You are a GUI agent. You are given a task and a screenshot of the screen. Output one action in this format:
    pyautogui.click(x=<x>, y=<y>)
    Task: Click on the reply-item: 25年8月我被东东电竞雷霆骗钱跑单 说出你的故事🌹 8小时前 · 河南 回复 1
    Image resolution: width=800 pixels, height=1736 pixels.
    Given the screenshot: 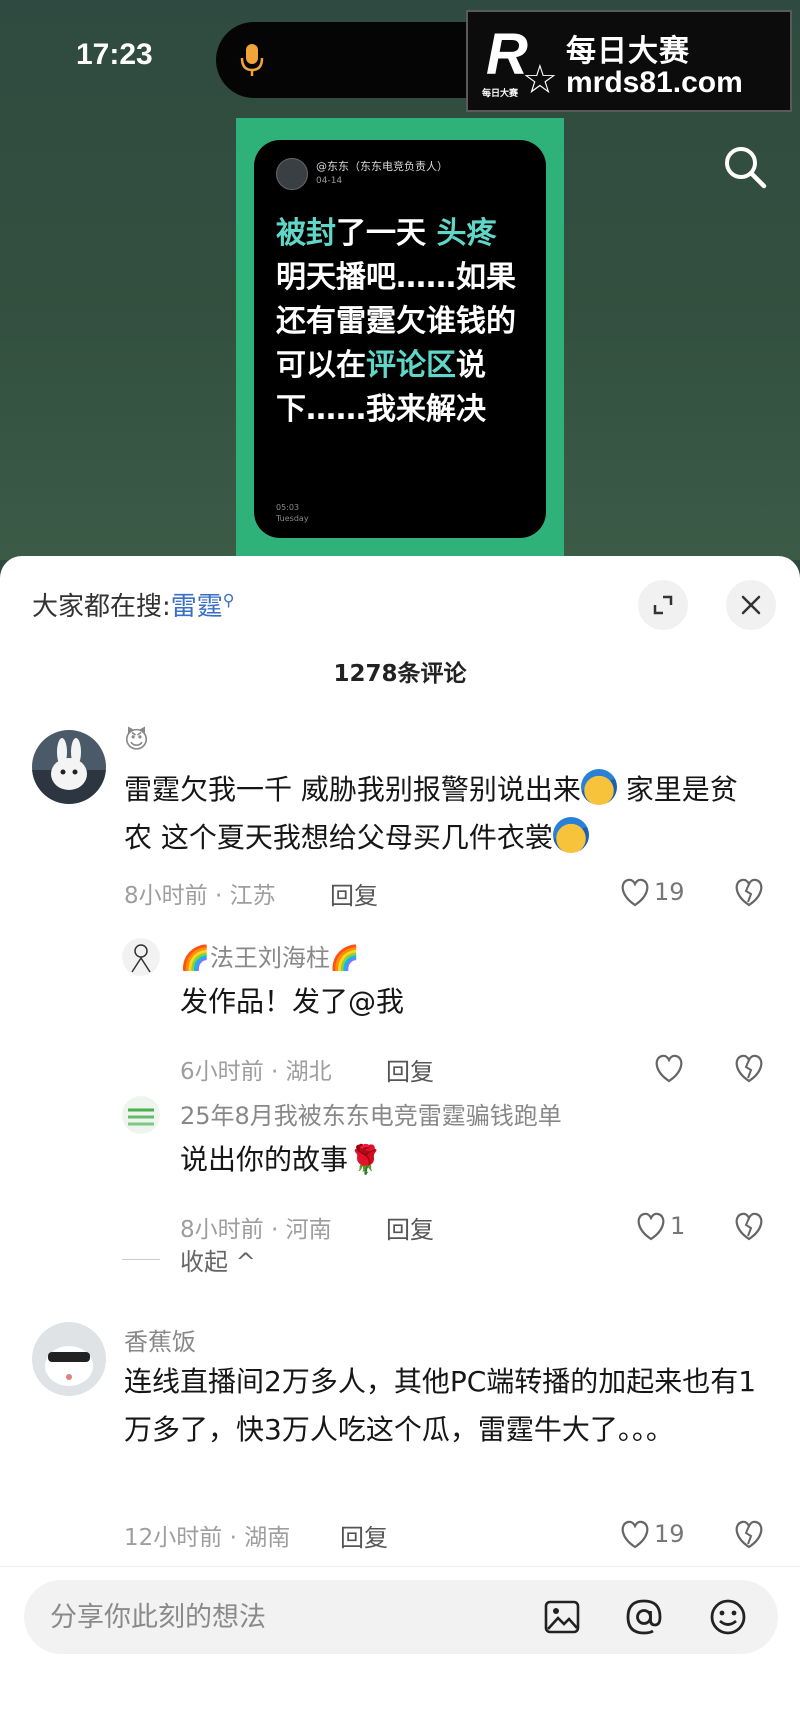 What is the action you would take?
    pyautogui.click(x=400, y=1165)
    